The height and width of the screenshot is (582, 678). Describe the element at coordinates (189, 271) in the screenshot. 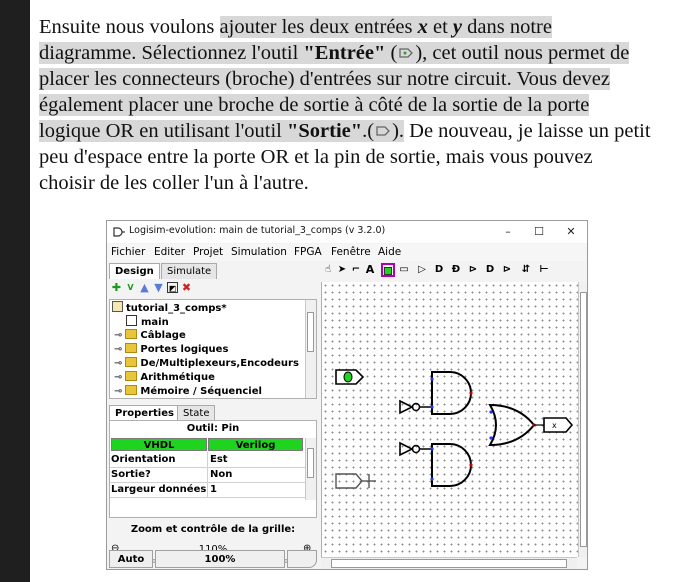

I see `tab-simulate: Simulate` at that location.